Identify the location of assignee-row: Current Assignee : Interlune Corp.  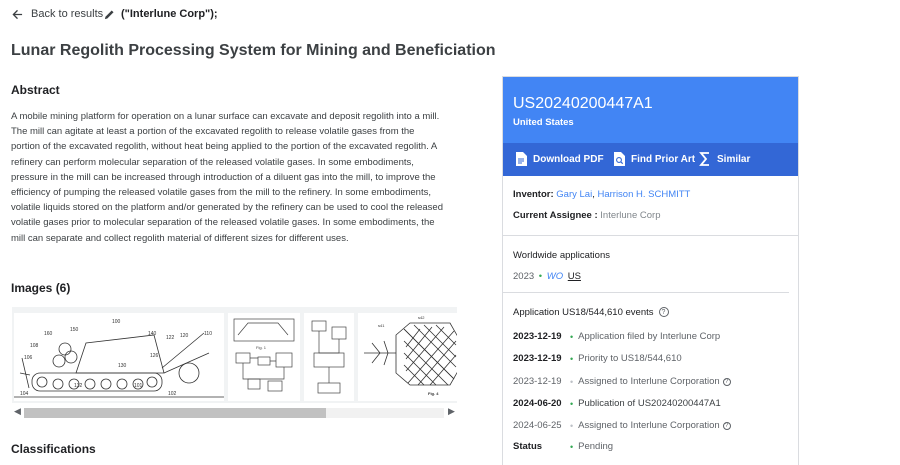
(586, 215).